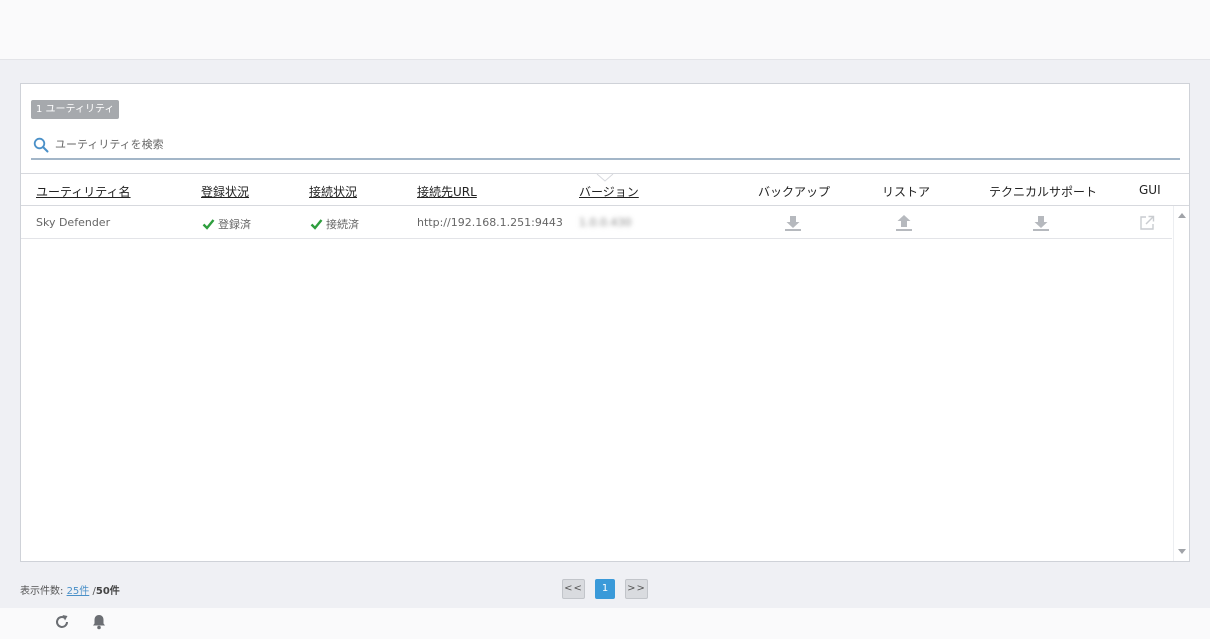 The height and width of the screenshot is (639, 1210). Describe the element at coordinates (904, 223) in the screenshot. I see `upload-icon` at that location.